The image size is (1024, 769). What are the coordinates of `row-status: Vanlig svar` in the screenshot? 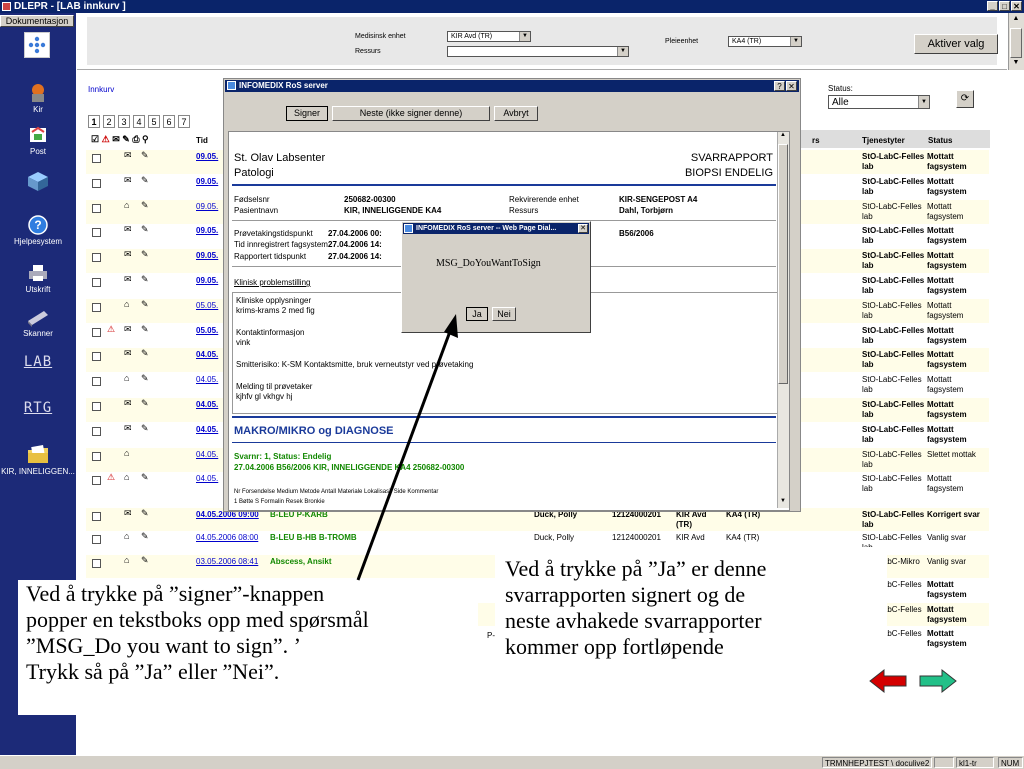 It's located at (946, 537).